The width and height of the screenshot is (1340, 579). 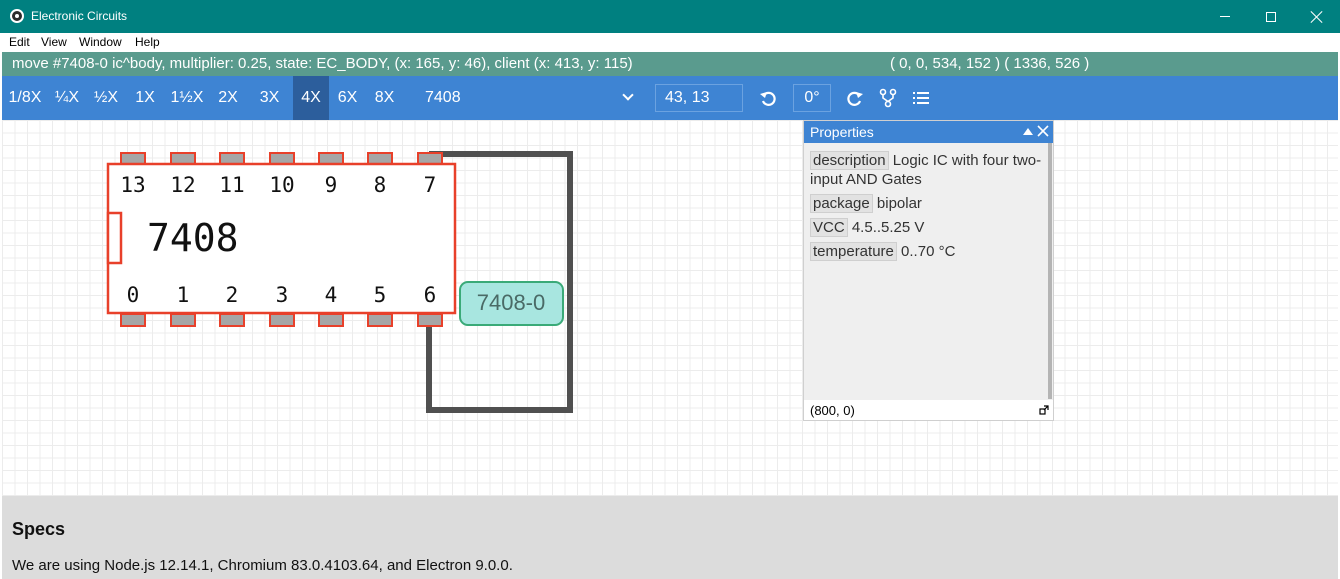 I want to click on zoom-3x-button: 3X, so click(x=269, y=98).